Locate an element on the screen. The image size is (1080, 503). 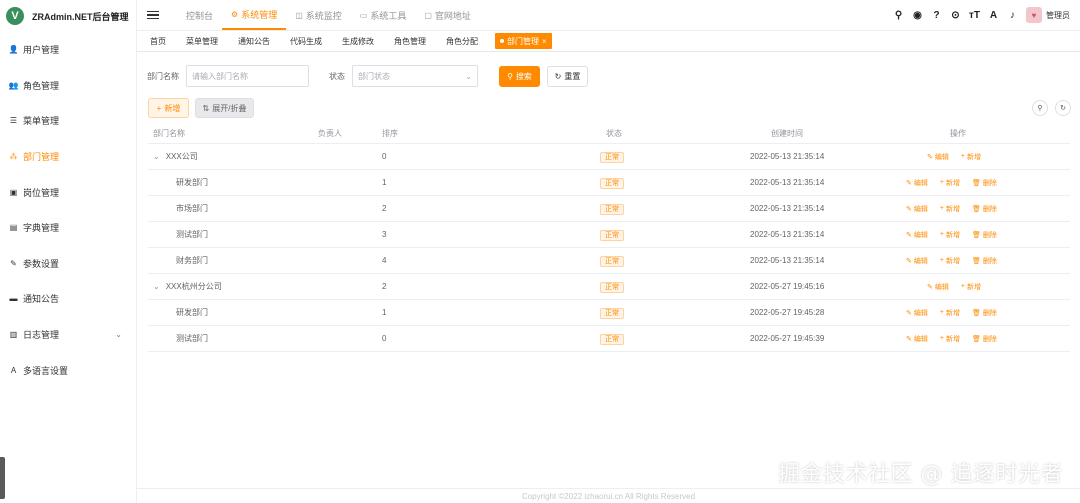
tag-item: 菜单管理 is located at coordinates (202, 41).